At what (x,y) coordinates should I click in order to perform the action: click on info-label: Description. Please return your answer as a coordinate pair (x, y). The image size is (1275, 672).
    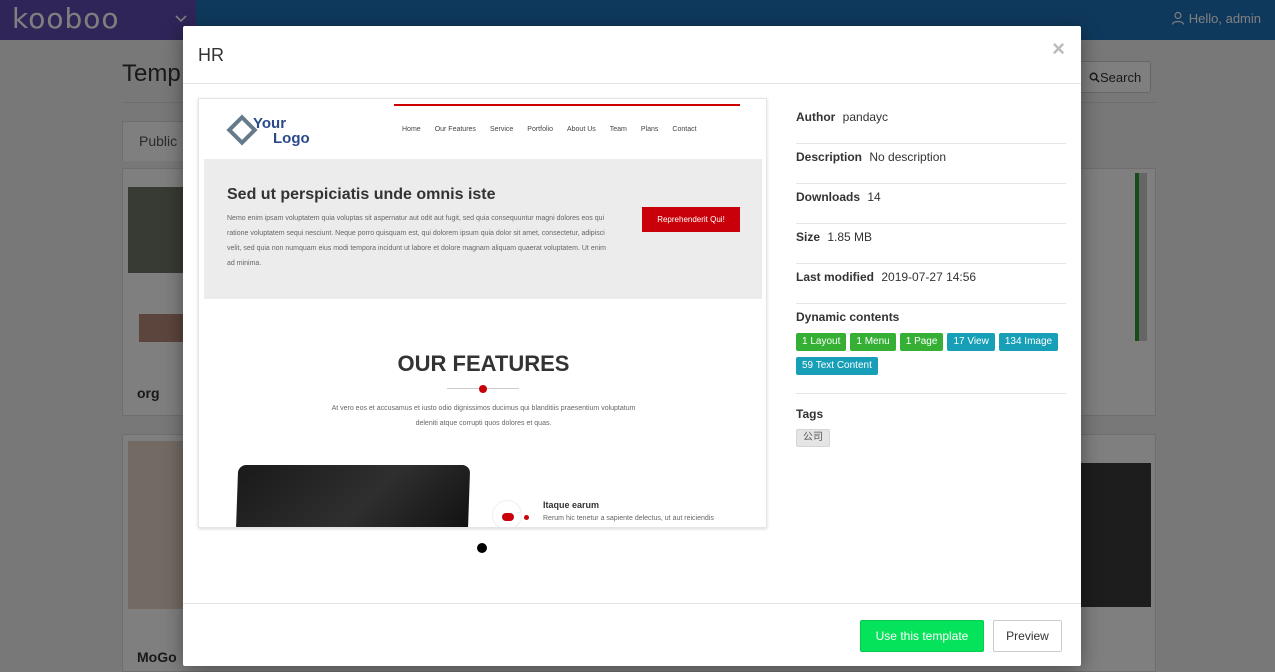
    Looking at the image, I should click on (829, 157).